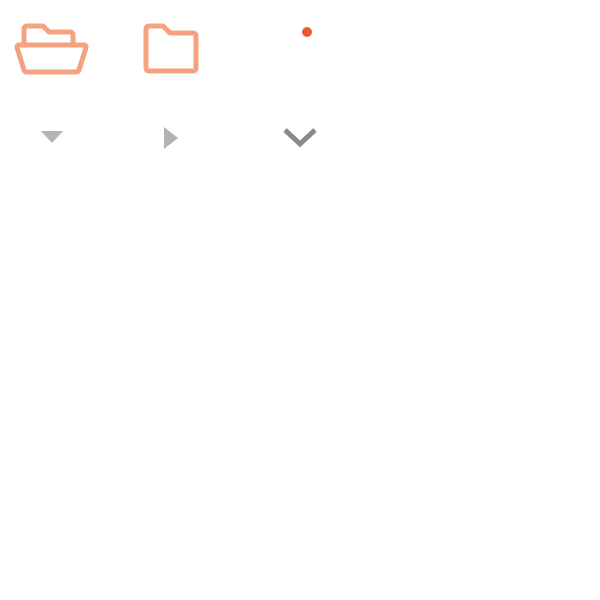 Image resolution: width=600 pixels, height=600 pixels. I want to click on folder-open-icon, so click(52, 50).